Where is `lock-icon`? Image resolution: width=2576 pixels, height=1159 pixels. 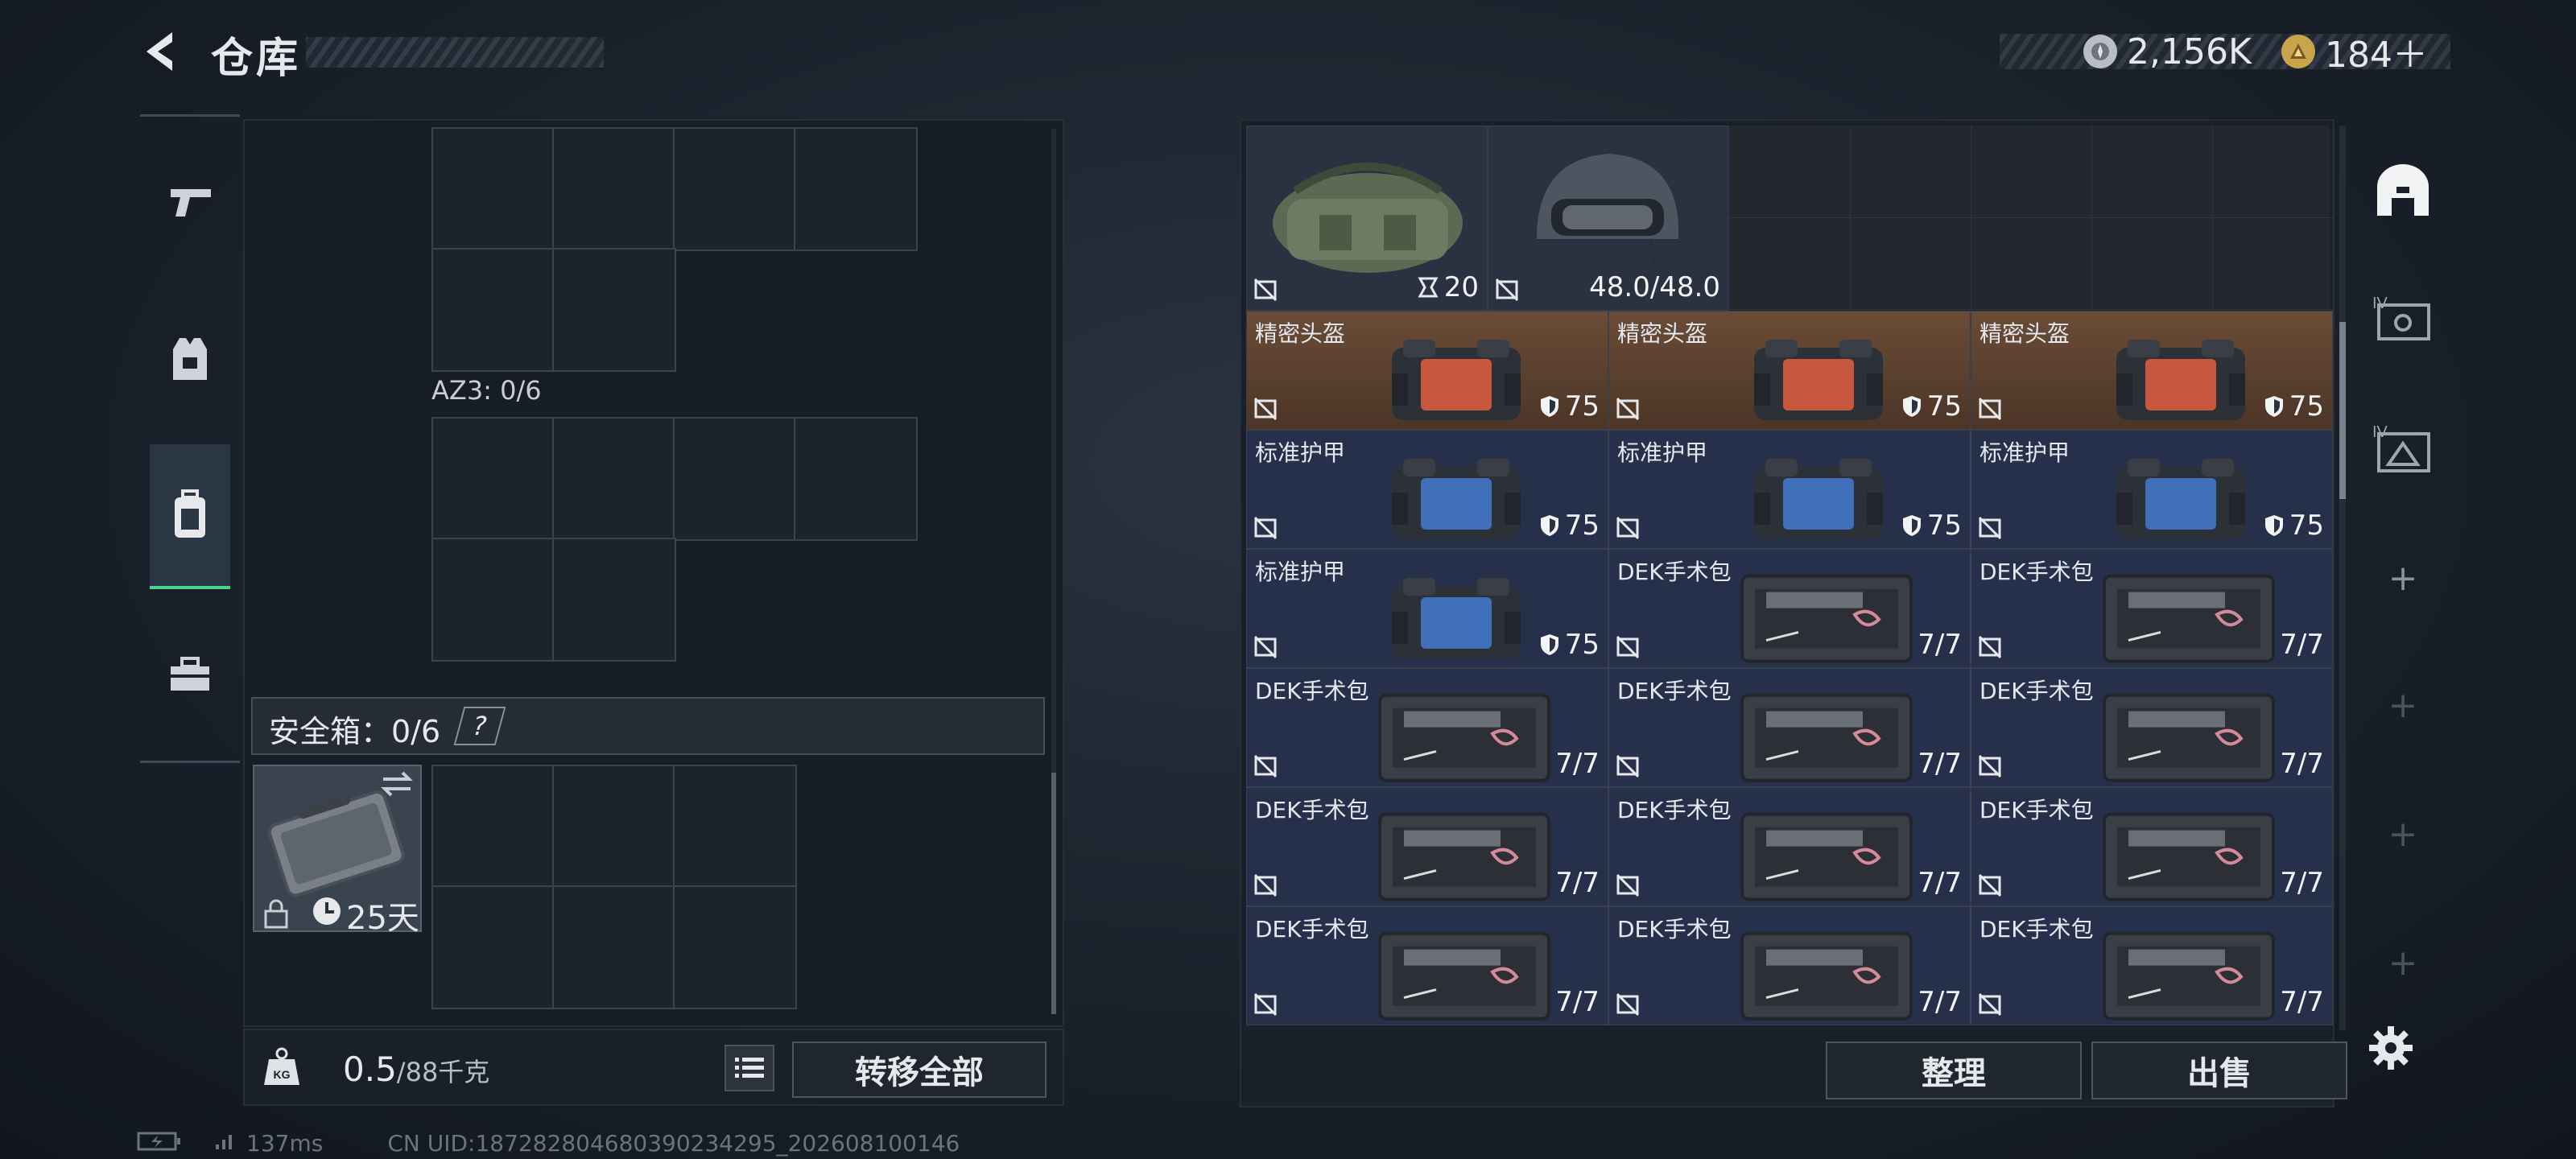 lock-icon is located at coordinates (276, 913).